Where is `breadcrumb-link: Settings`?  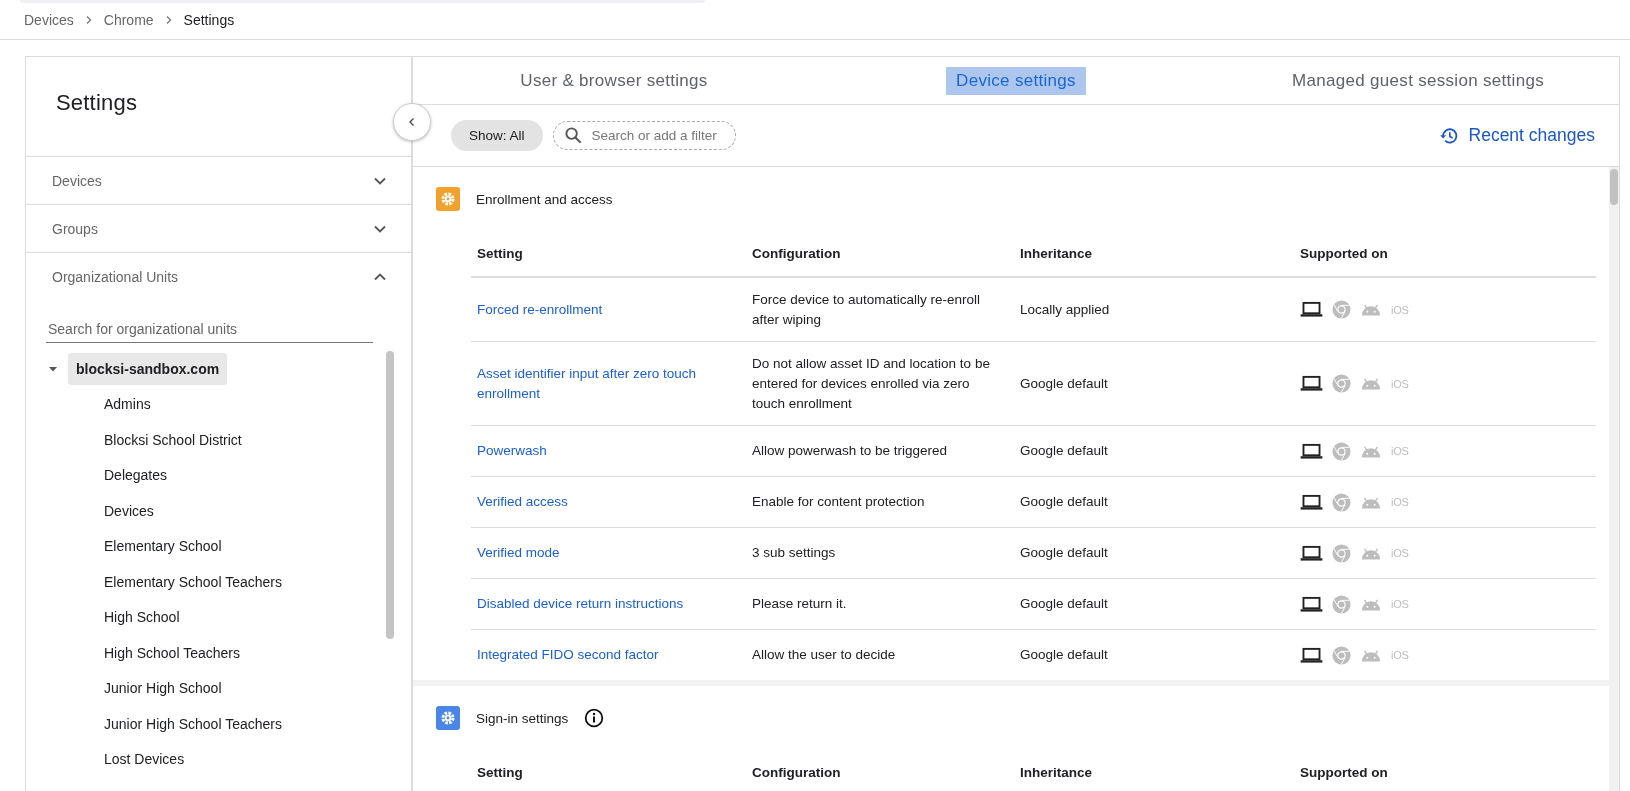 breadcrumb-link: Settings is located at coordinates (209, 19).